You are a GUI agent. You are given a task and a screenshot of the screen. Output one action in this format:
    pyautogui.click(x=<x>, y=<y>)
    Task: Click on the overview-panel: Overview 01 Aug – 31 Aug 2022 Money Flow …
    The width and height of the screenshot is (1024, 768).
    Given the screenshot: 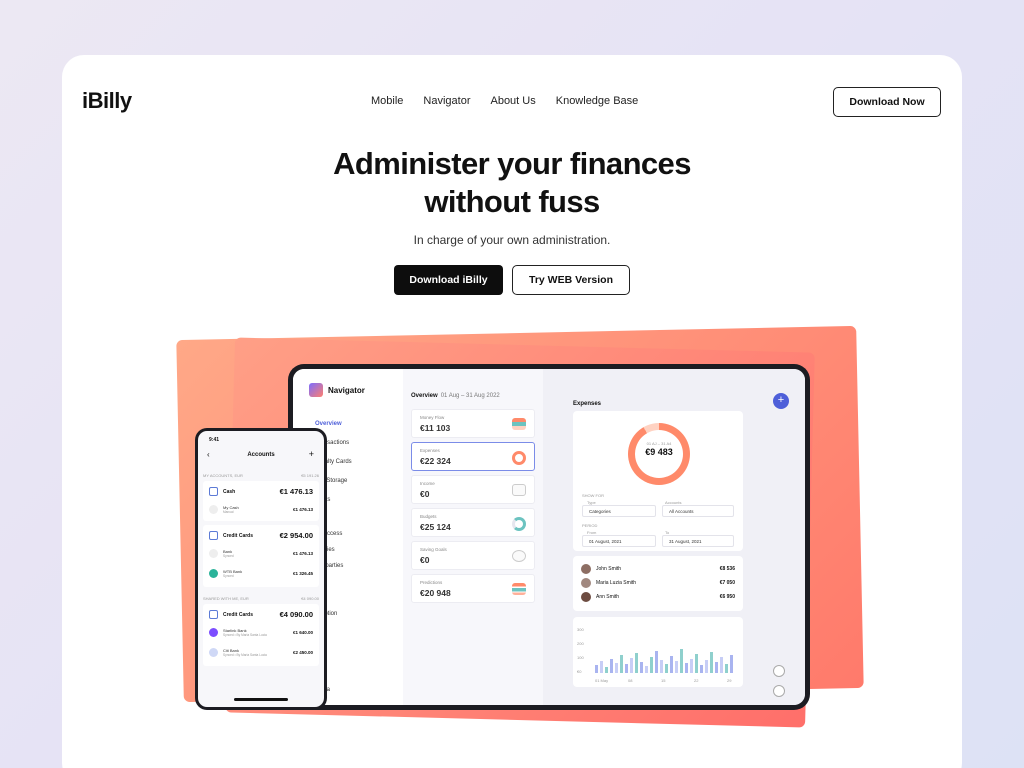 What is the action you would take?
    pyautogui.click(x=473, y=537)
    